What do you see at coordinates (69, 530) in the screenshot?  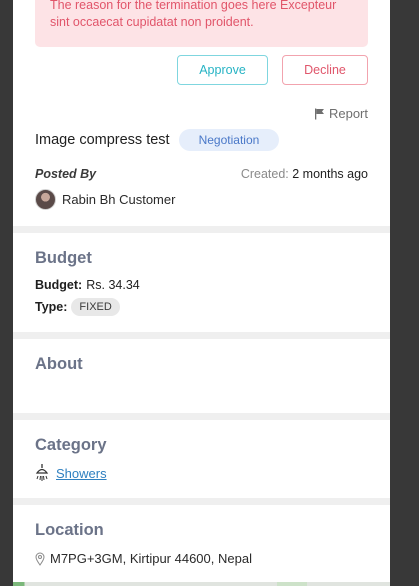 I see `location-heading: Location` at bounding box center [69, 530].